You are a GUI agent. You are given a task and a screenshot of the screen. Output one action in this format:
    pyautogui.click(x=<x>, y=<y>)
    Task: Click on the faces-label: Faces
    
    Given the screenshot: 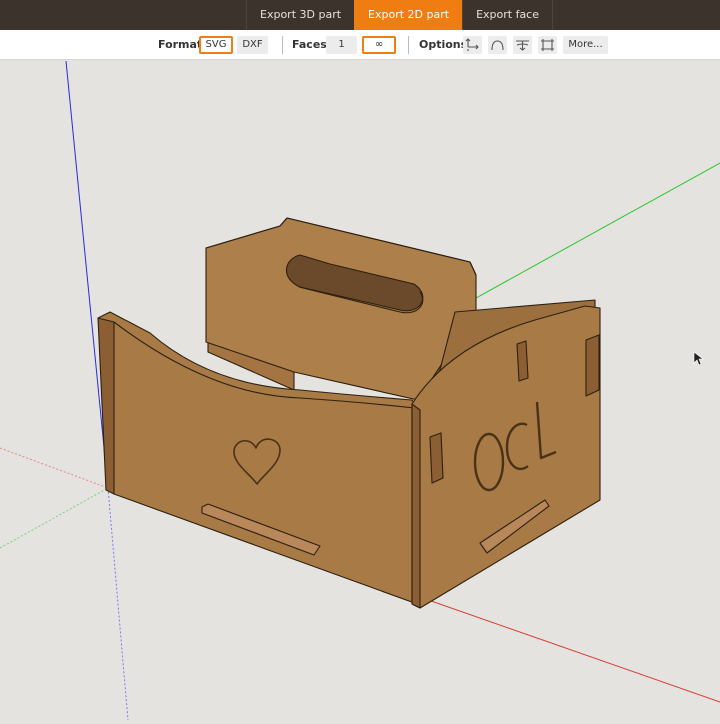 What is the action you would take?
    pyautogui.click(x=309, y=44)
    